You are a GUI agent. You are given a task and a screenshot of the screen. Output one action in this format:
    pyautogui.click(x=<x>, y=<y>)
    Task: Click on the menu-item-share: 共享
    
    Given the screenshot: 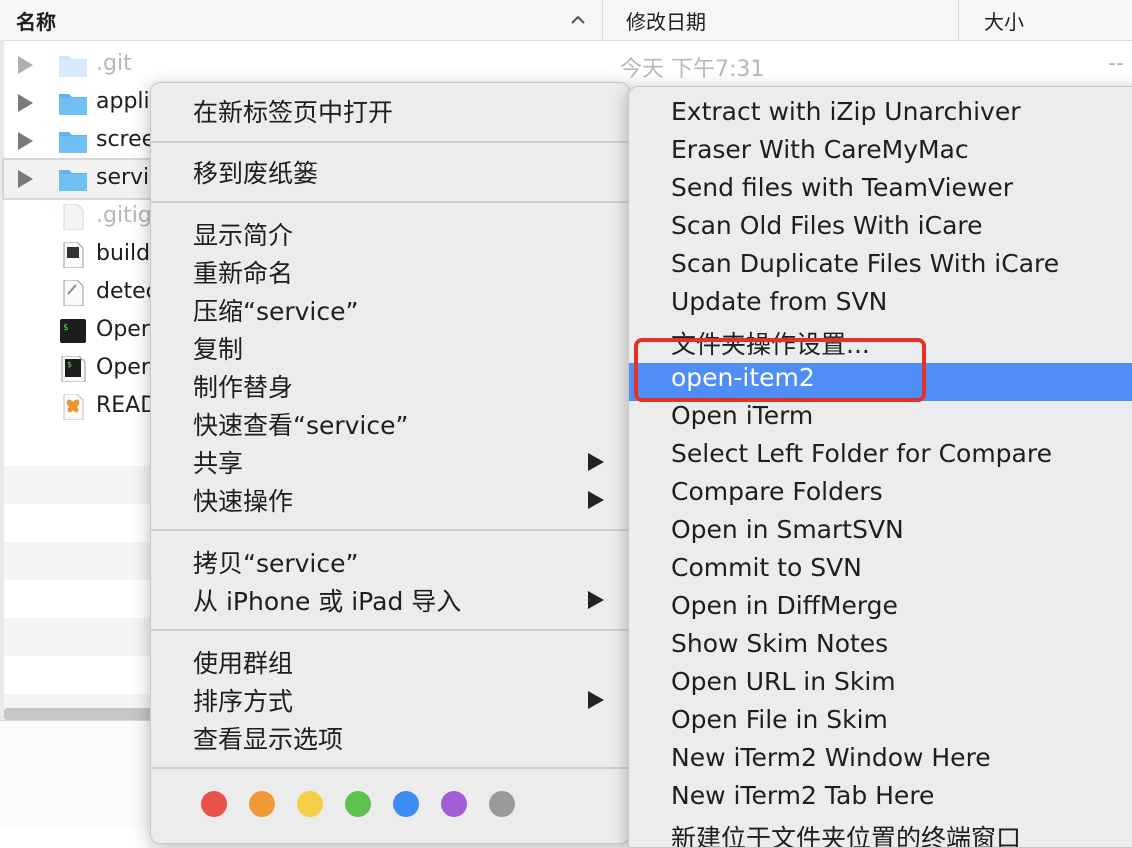 What is the action you would take?
    pyautogui.click(x=218, y=462)
    